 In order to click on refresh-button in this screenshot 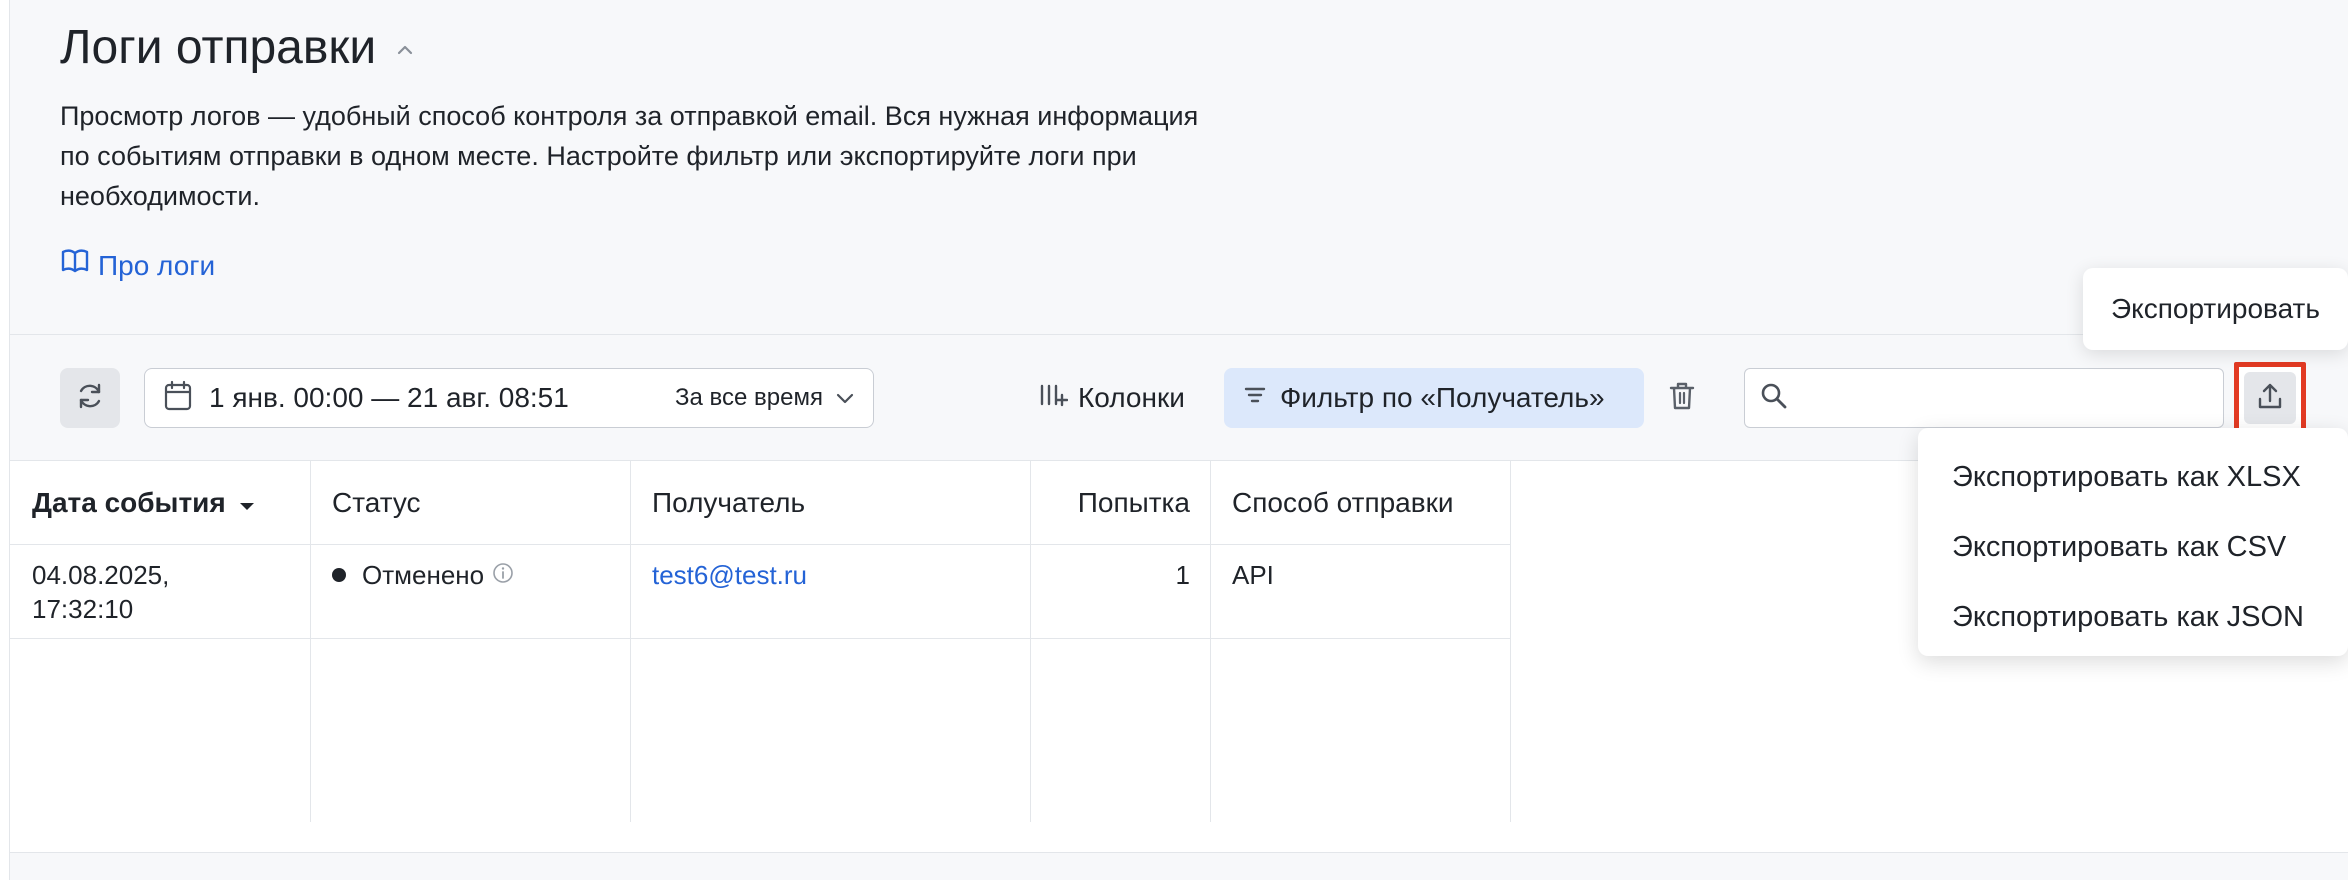, I will do `click(90, 398)`.